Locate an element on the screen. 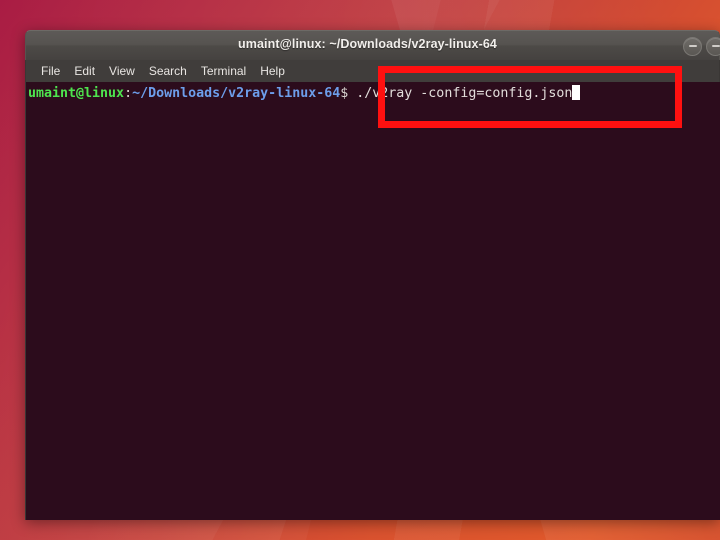 This screenshot has height=540, width=720. maximize-button is located at coordinates (713, 46).